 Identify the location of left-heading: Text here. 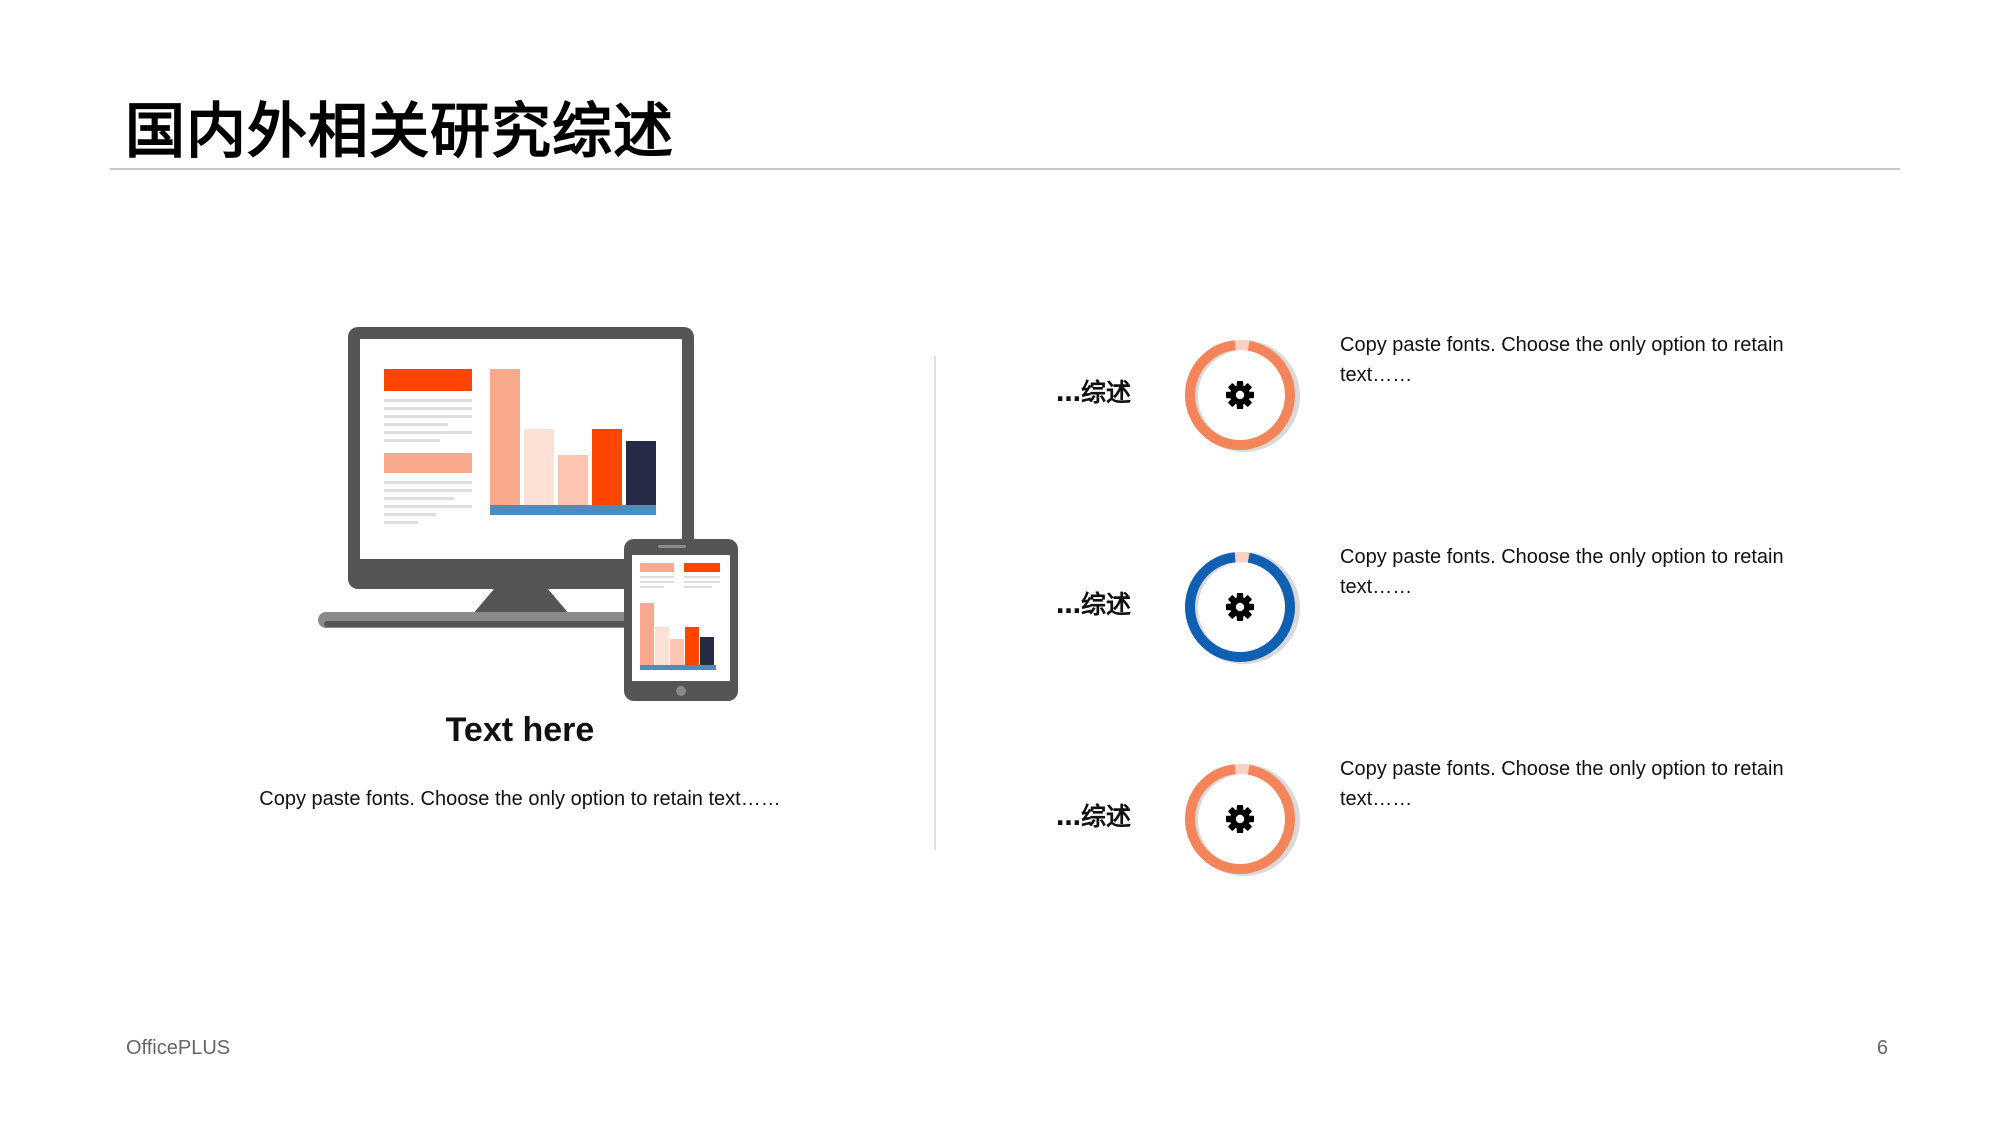
(520, 730).